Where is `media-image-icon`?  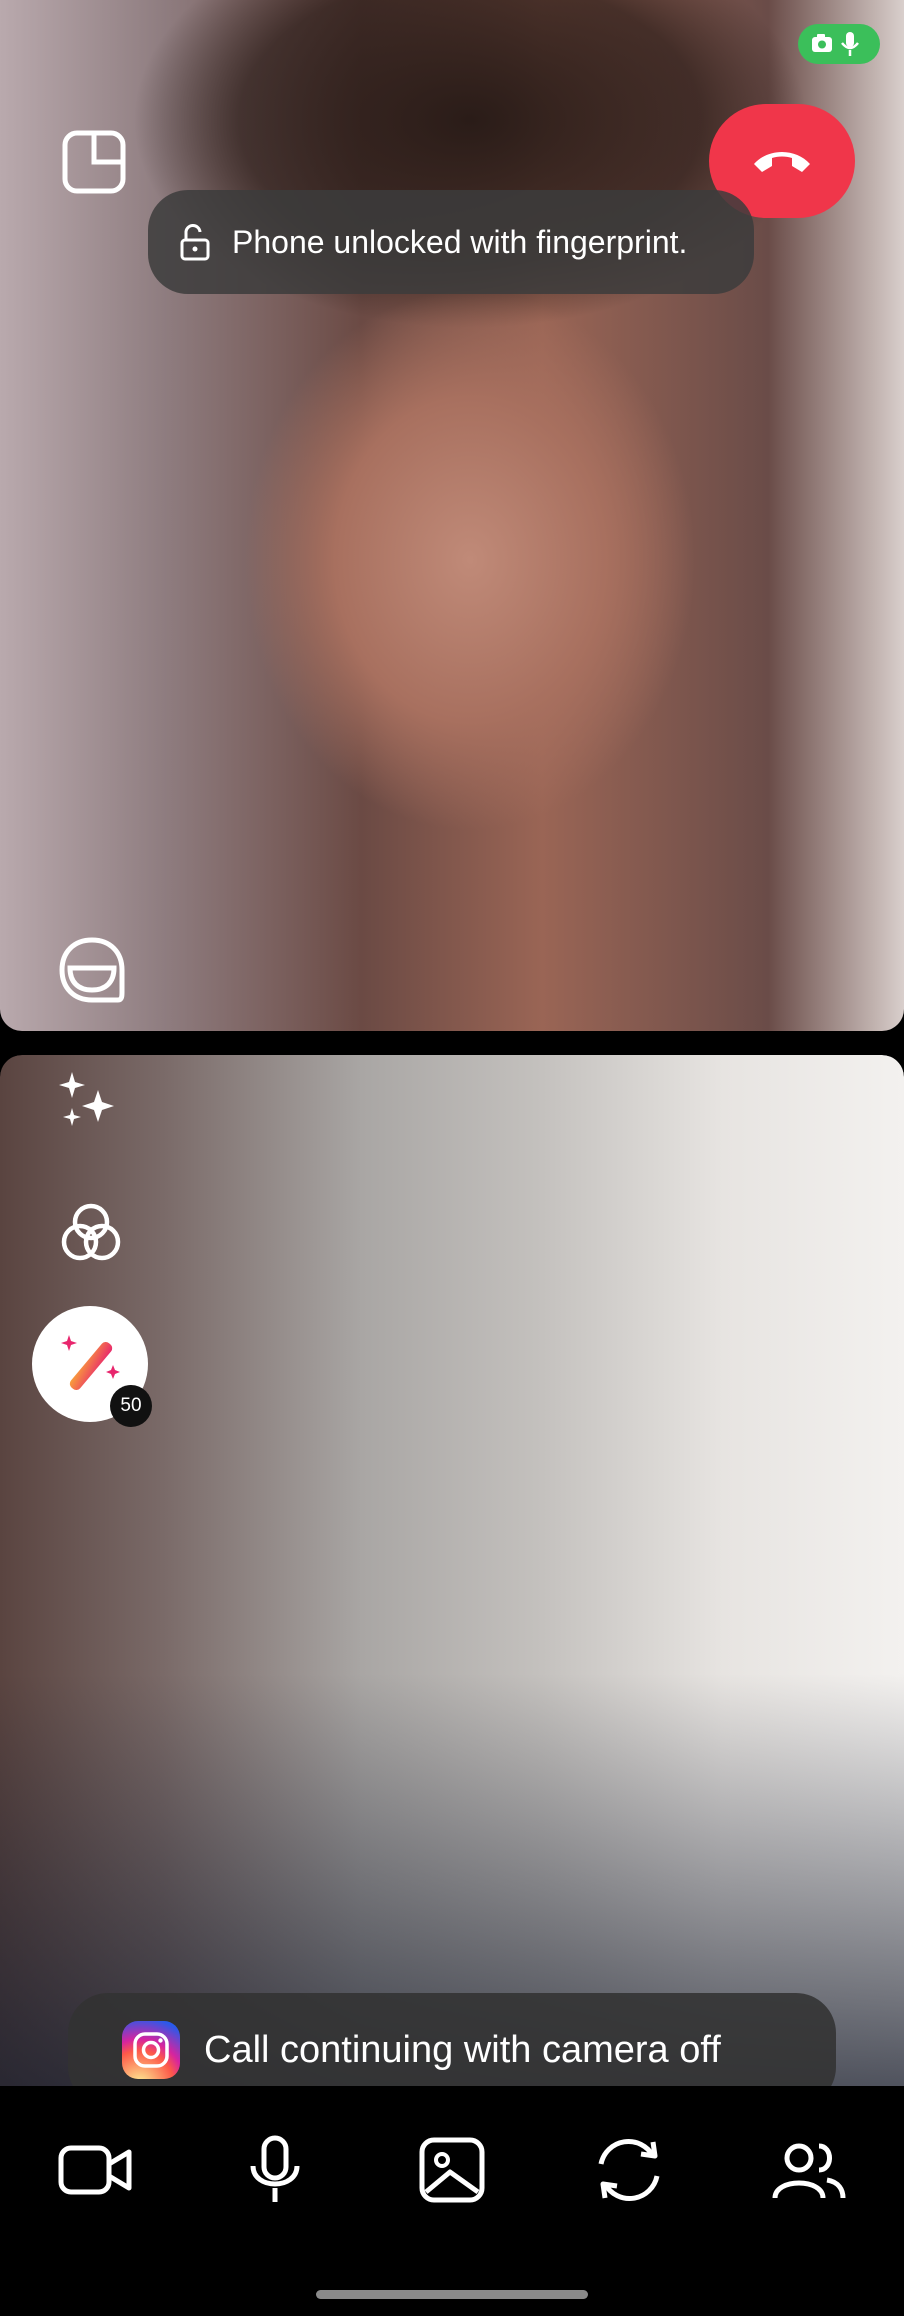 media-image-icon is located at coordinates (452, 2170).